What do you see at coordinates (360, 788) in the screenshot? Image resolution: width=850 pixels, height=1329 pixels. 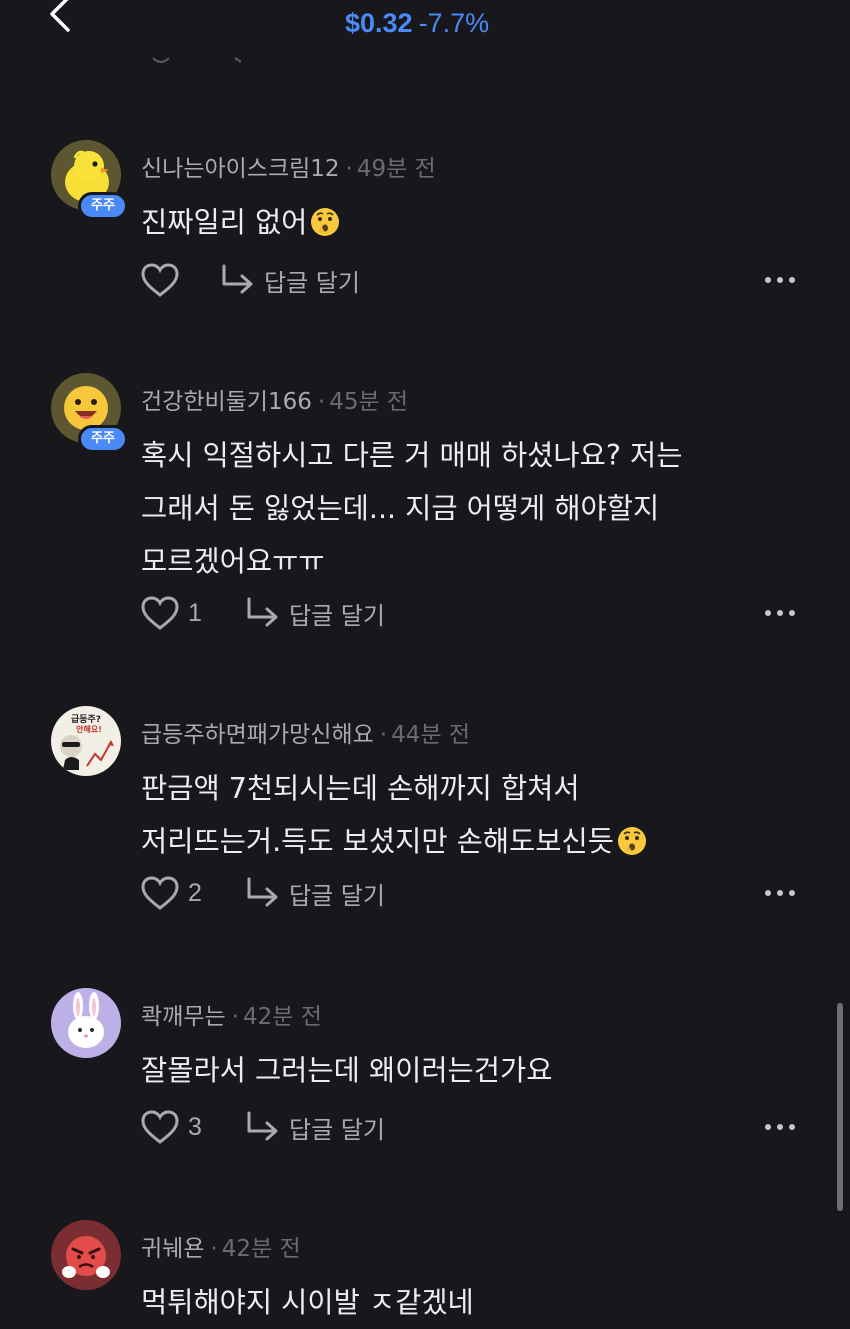 I see `comment-line: 판금액 7천되시는데 손해까지 합쳐서` at bounding box center [360, 788].